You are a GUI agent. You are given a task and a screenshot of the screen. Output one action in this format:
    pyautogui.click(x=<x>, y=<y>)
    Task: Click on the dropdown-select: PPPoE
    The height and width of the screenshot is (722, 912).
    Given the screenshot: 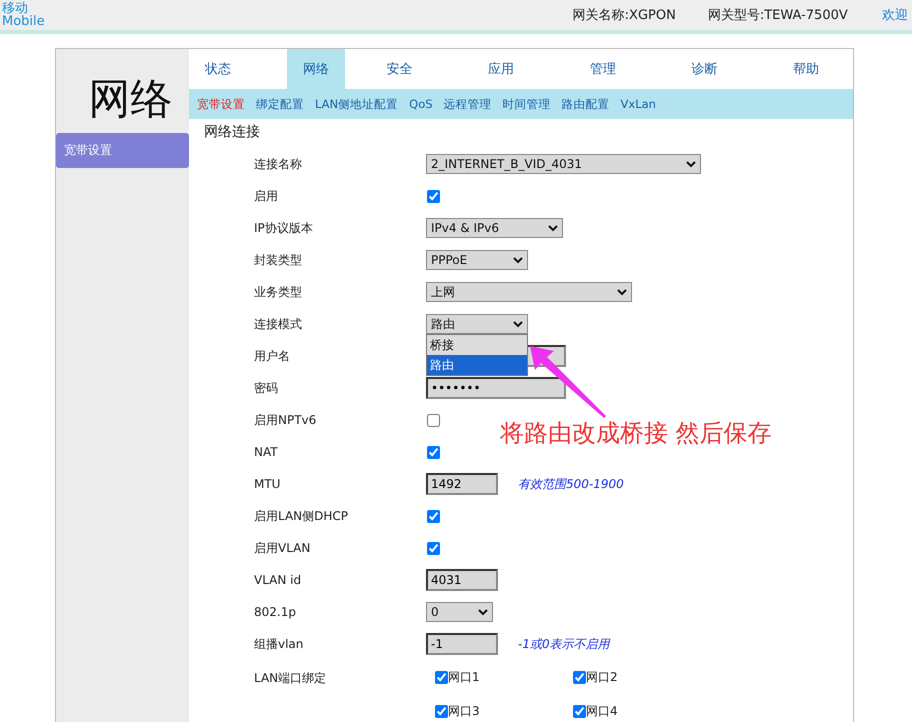 What is the action you would take?
    pyautogui.click(x=477, y=260)
    